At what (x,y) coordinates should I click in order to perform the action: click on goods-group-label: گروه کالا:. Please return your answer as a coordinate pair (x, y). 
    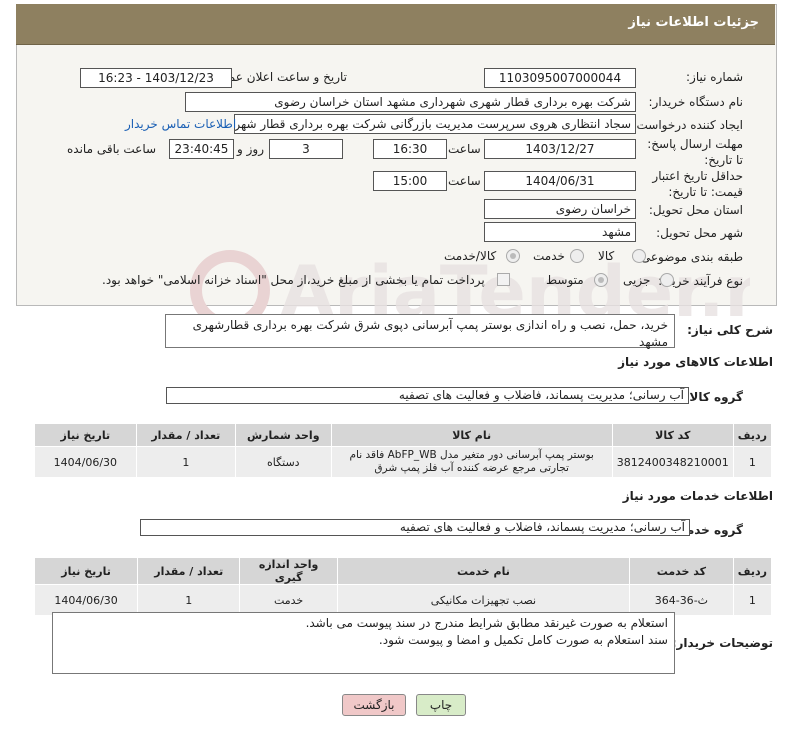
    Looking at the image, I should click on (713, 397).